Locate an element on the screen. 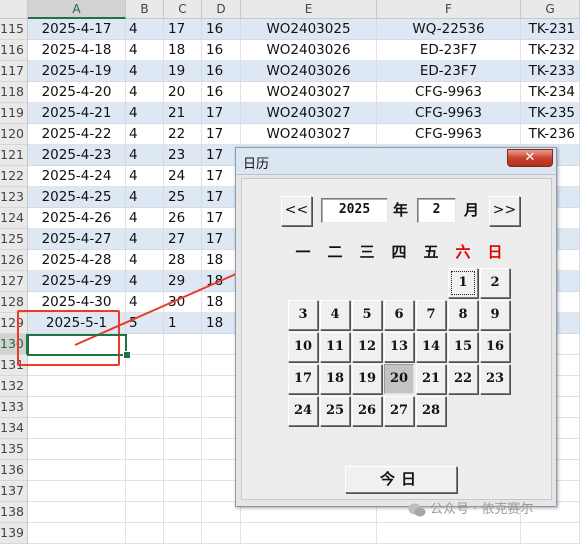 This screenshot has width=580, height=544. day-button: 10 is located at coordinates (303, 347).